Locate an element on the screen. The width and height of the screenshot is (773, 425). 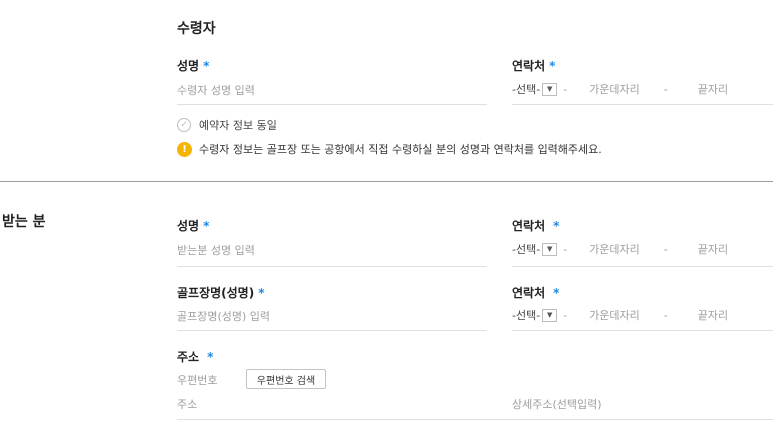
recipient-name-label: 성명 * is located at coordinates (193, 65).